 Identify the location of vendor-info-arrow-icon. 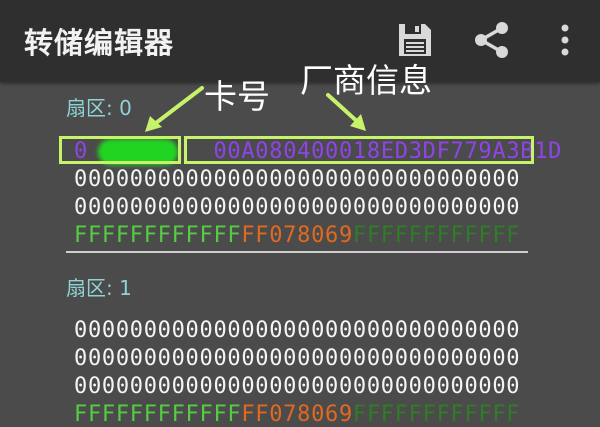
(346, 112).